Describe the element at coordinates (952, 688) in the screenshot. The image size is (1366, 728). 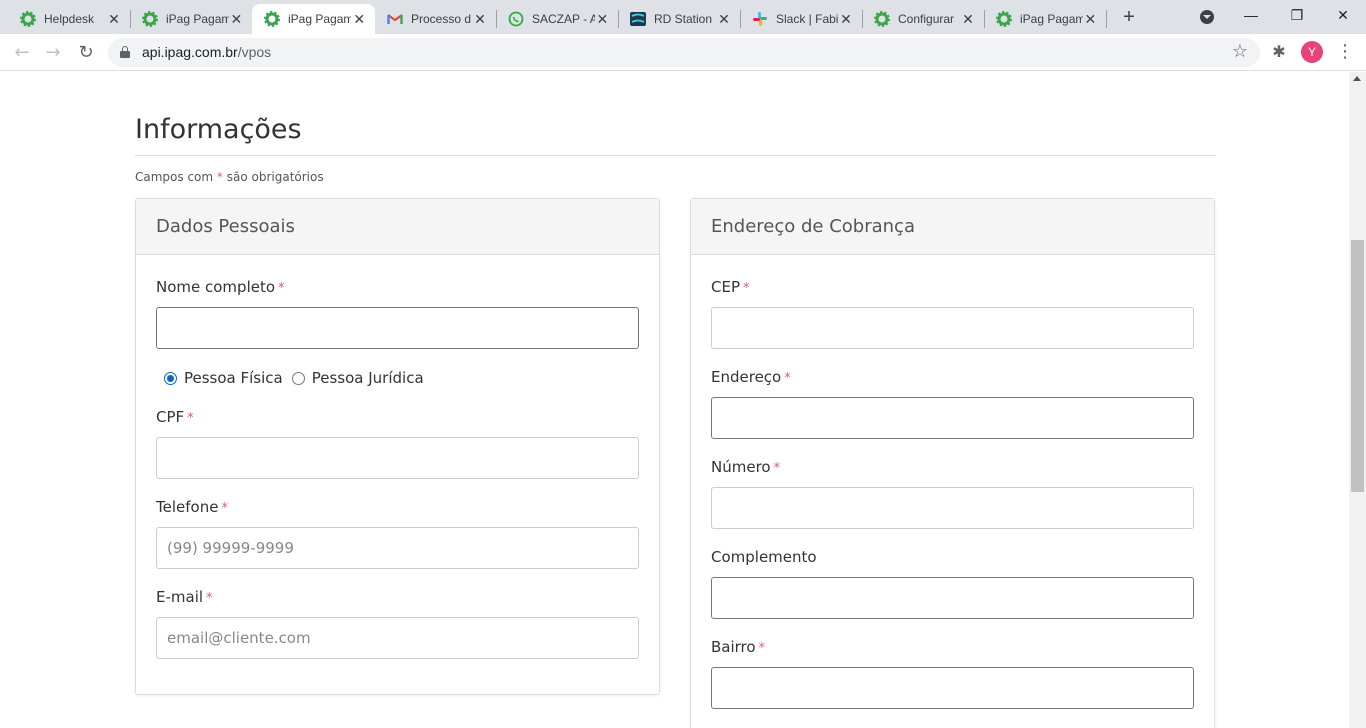
I see `district-input` at that location.